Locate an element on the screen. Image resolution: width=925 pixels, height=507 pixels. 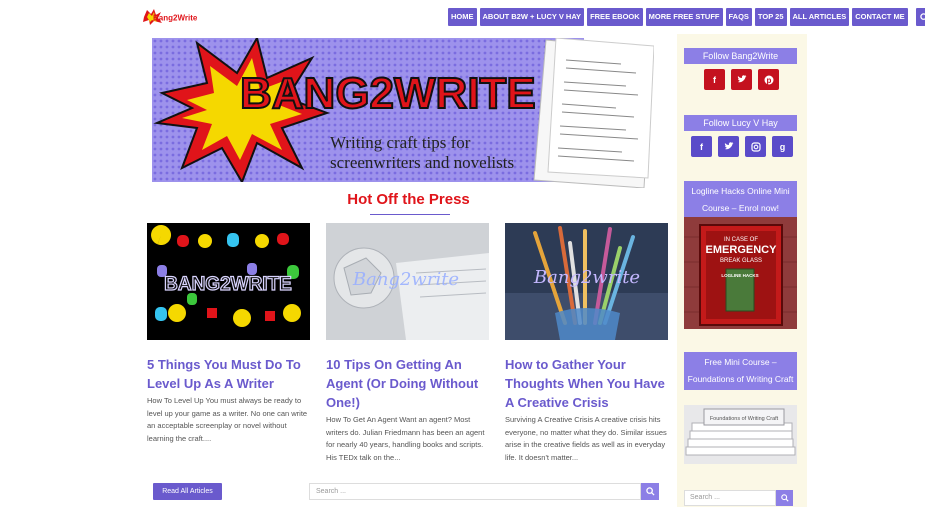
nav-free-ebook: FREE EBOOK is located at coordinates (615, 17).